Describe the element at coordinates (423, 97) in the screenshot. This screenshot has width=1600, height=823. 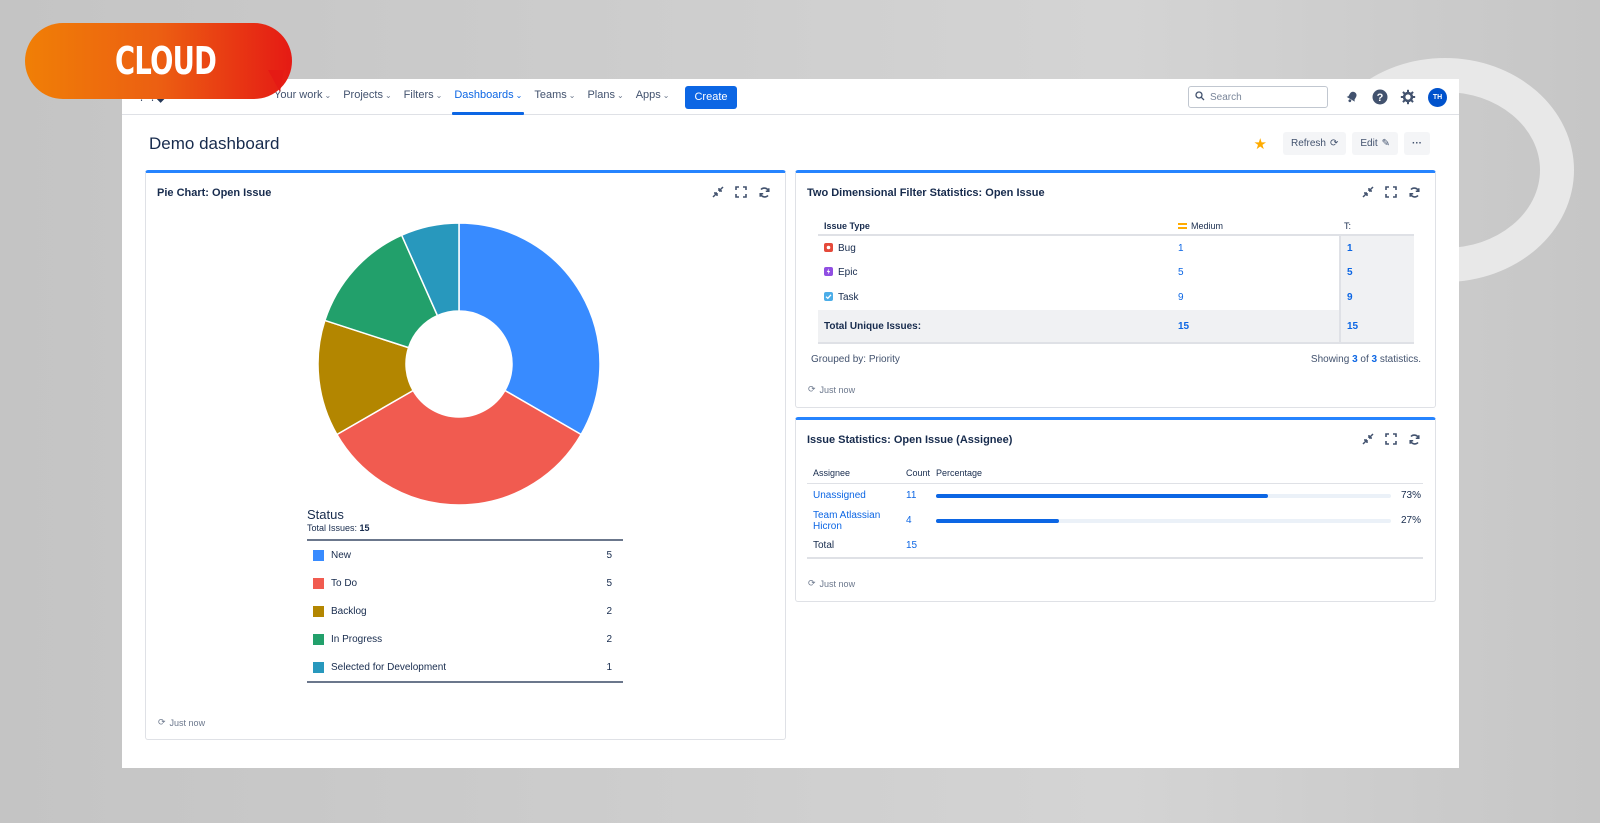
I see `nav-item-filters: Filters ⌄` at that location.